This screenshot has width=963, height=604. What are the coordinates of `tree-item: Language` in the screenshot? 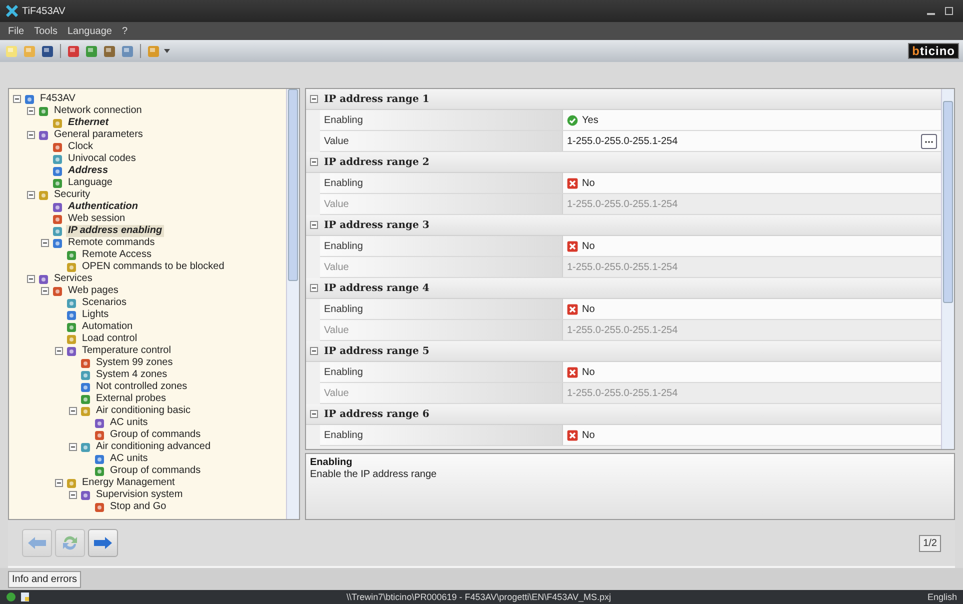 It's located at (90, 183).